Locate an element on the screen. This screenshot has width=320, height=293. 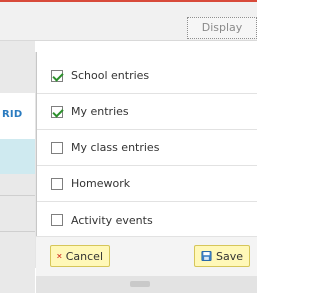
left-highlight-band is located at coordinates (17, 156).